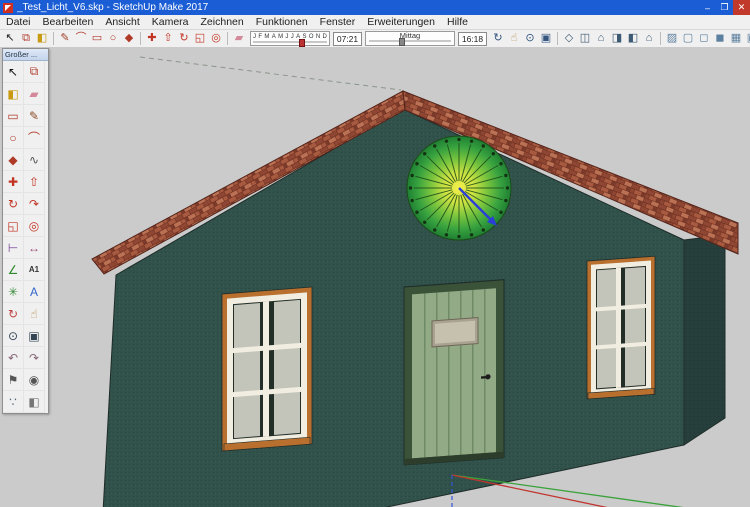 This screenshot has height=507, width=750. What do you see at coordinates (34, 402) in the screenshot?
I see `section-plane-tool: ◧` at bounding box center [34, 402].